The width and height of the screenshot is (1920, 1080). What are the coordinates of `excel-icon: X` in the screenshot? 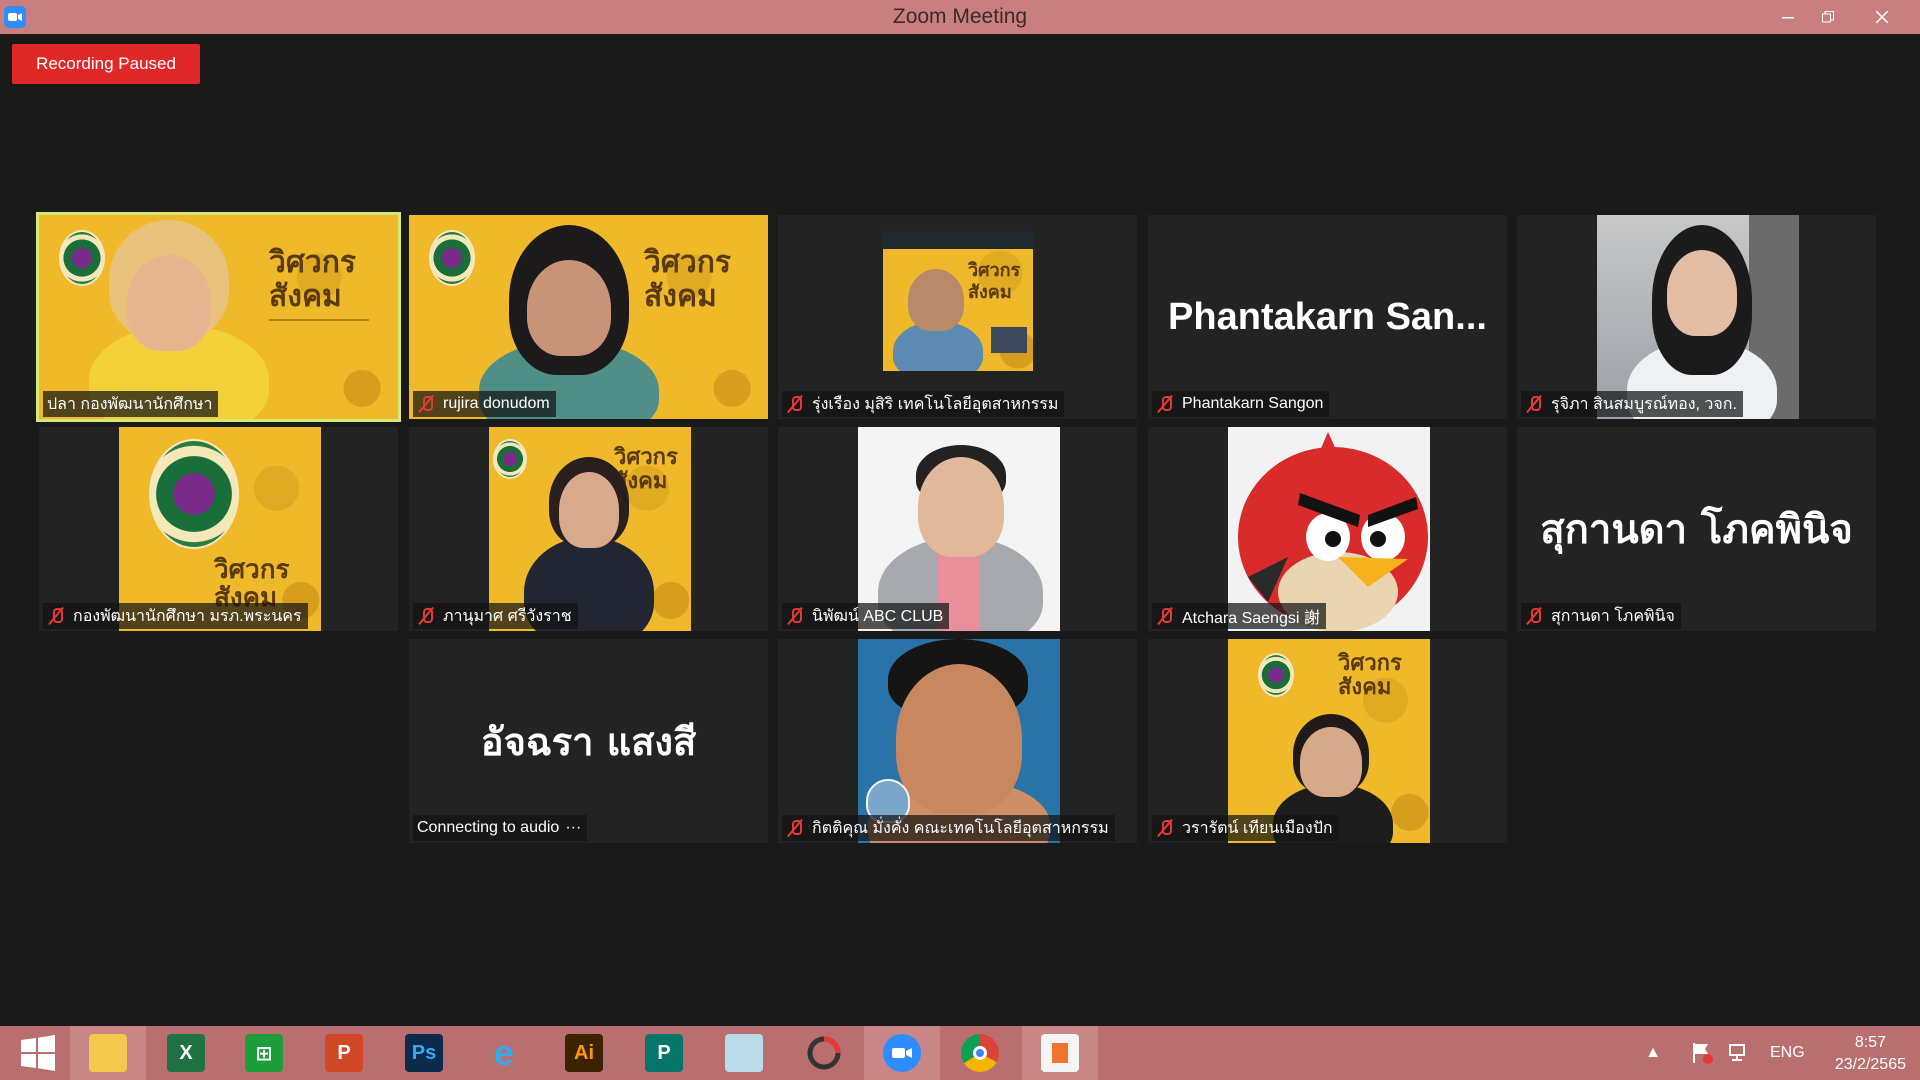 It's located at (186, 1053).